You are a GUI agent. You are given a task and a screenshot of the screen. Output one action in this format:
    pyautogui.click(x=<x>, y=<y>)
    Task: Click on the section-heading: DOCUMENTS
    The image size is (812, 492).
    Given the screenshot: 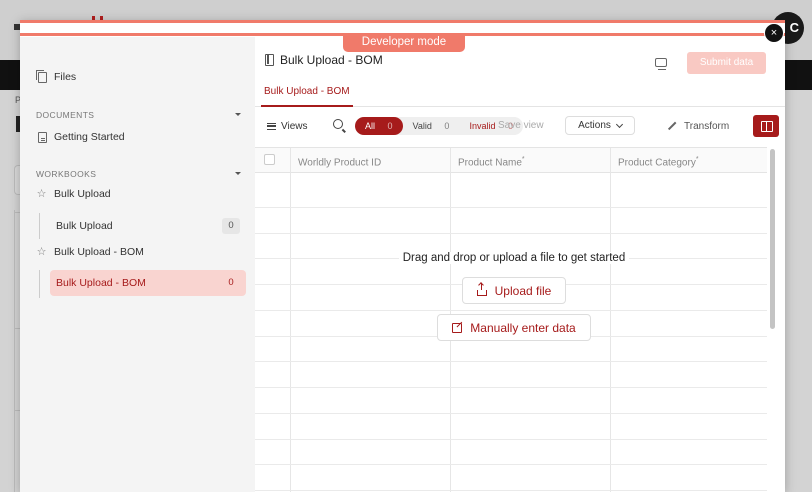 What is the action you would take?
    pyautogui.click(x=65, y=115)
    